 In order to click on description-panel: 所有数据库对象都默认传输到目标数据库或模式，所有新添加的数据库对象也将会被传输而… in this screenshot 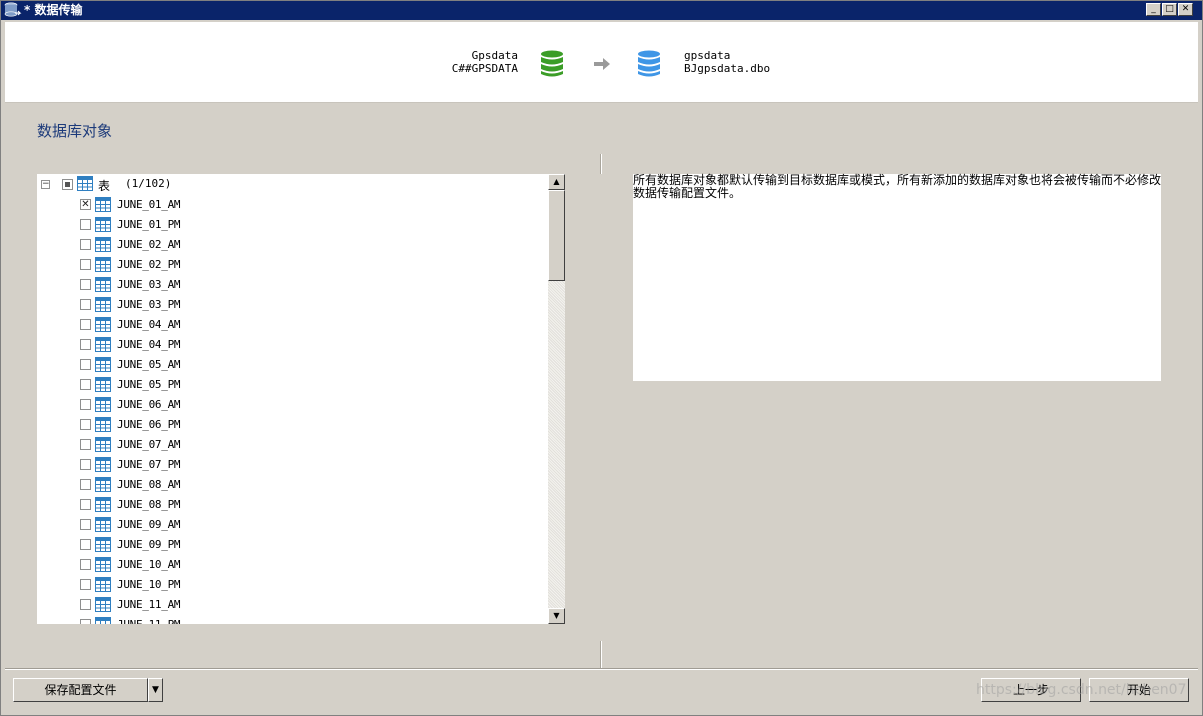, I will do `click(897, 277)`.